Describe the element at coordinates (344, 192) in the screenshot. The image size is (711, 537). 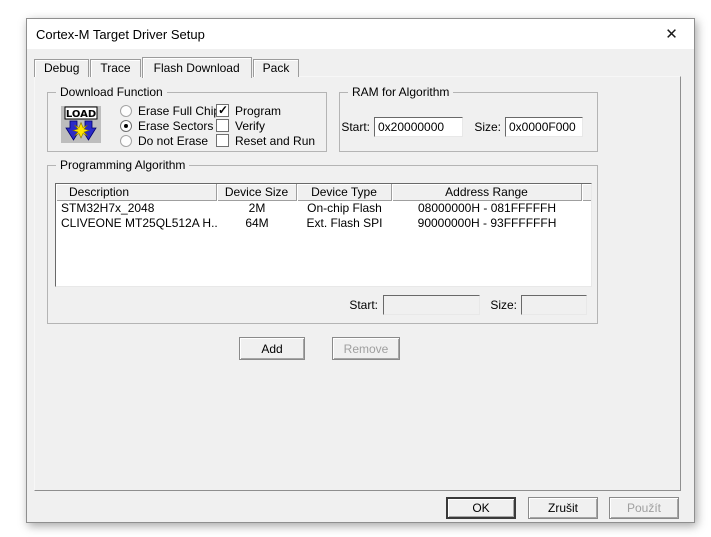
I see `col-device-type: Device Type` at that location.